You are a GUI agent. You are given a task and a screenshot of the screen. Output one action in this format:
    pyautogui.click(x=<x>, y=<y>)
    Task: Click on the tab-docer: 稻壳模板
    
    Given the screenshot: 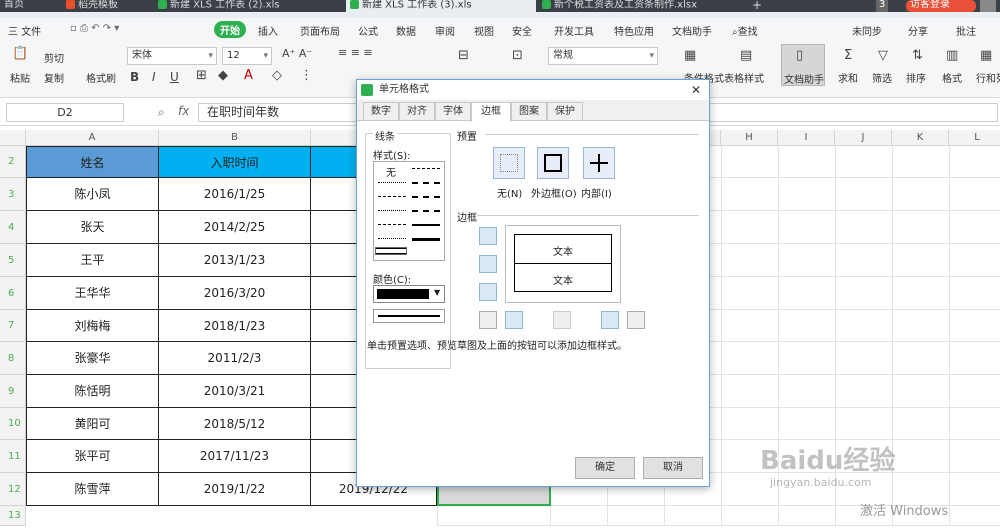 What is the action you would take?
    pyautogui.click(x=107, y=6)
    